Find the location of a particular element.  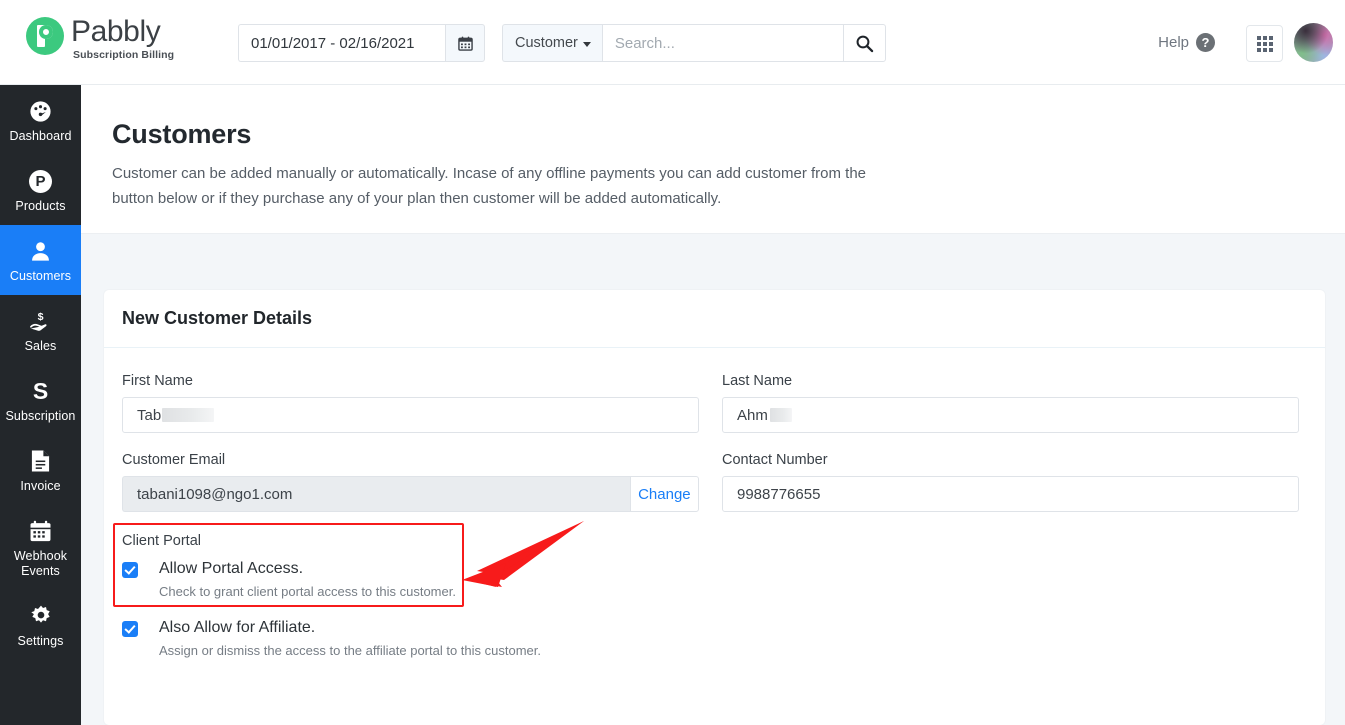

help-question-icon: ? is located at coordinates (1205, 42).